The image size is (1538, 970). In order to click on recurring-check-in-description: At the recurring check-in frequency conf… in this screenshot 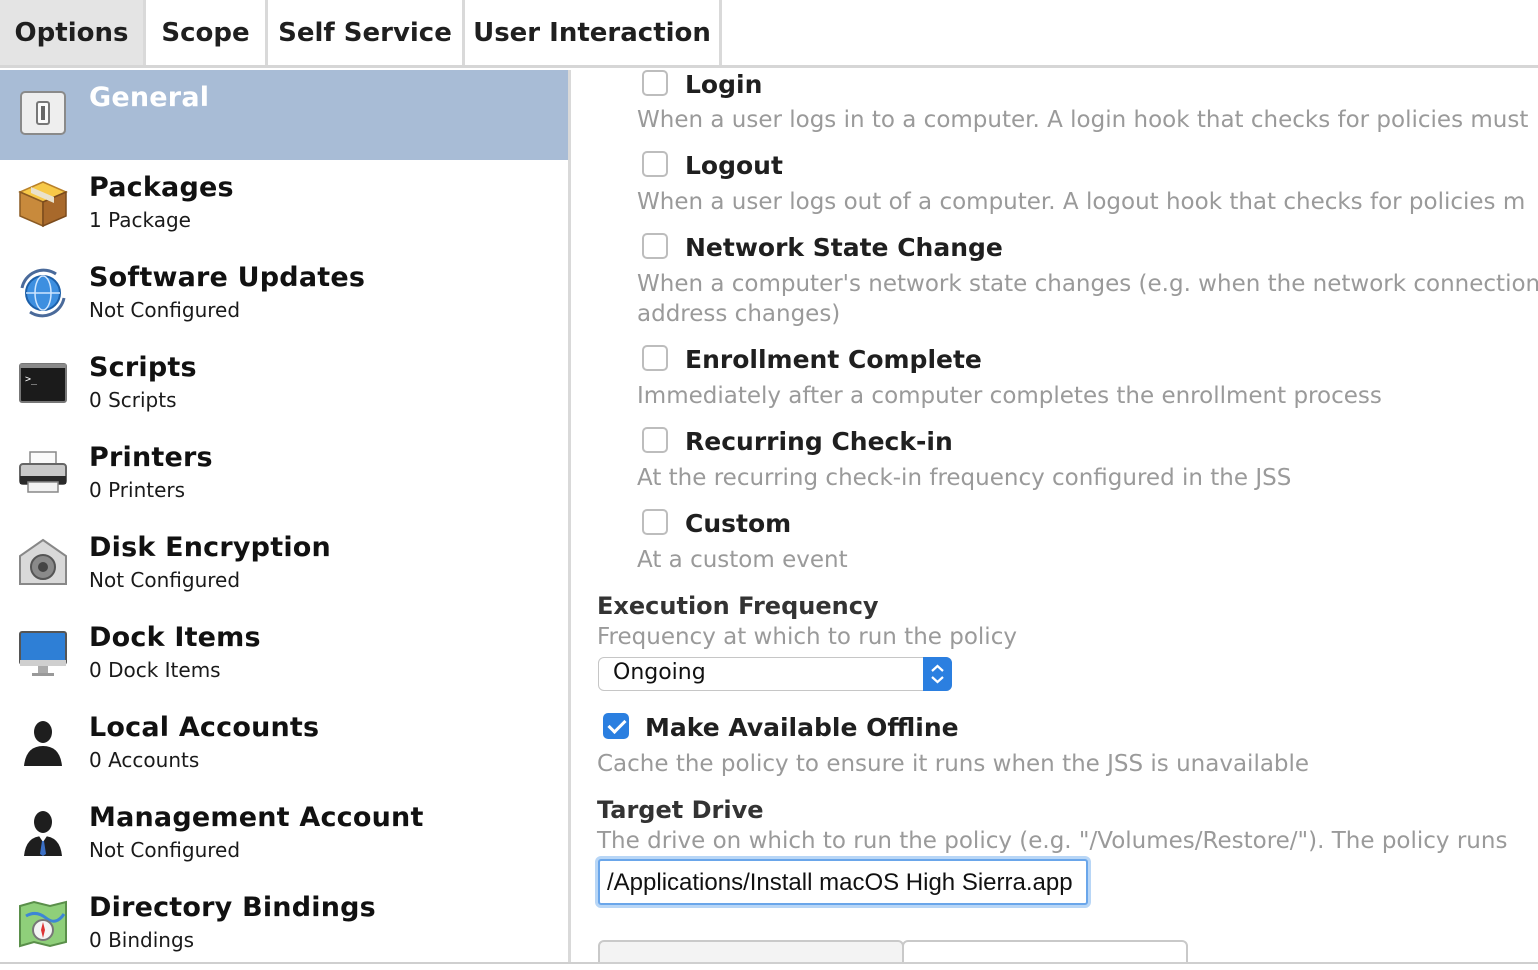, I will do `click(964, 478)`.